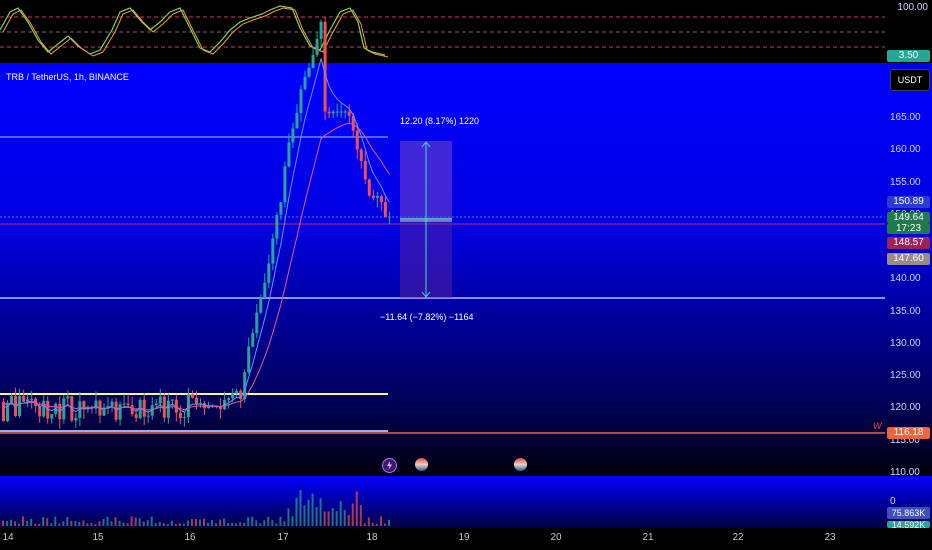  Describe the element at coordinates (389, 465) in the screenshot. I see `dividend-event-icon` at that location.